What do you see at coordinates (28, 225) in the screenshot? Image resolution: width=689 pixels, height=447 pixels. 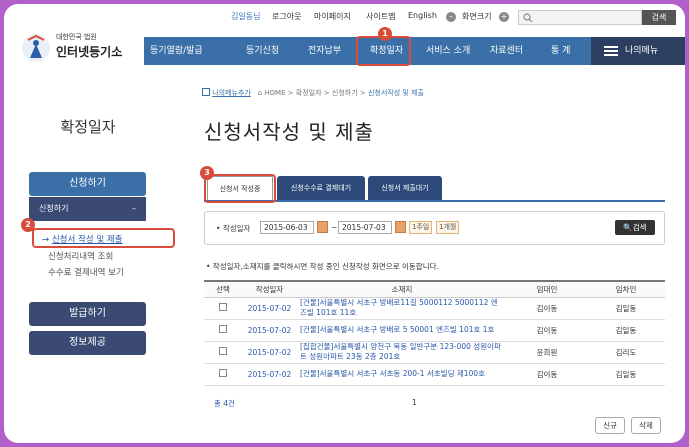 I see `step-badge-2: 2` at bounding box center [28, 225].